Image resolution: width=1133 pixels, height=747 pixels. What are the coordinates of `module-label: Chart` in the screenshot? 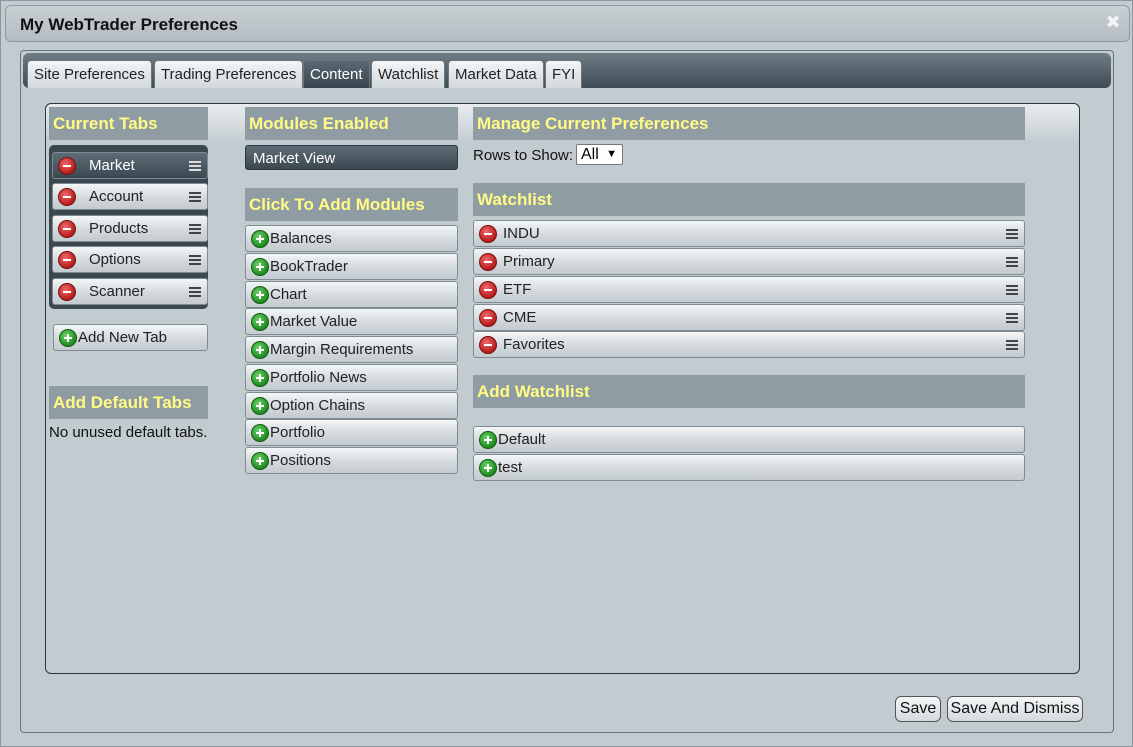 It's located at (288, 294).